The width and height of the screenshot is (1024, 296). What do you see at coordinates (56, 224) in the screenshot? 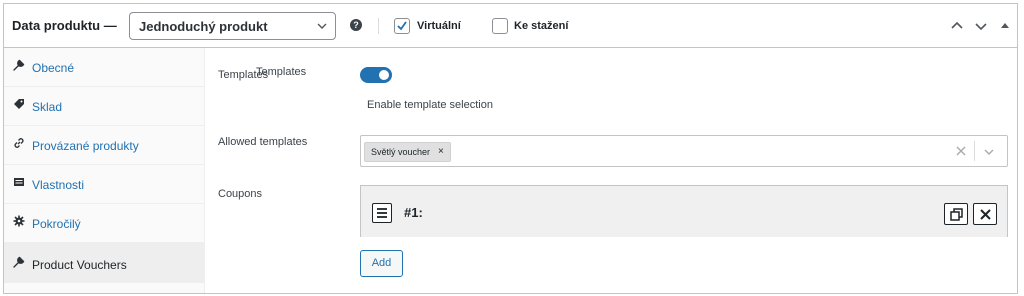
I see `tab-label: Pokročilý` at bounding box center [56, 224].